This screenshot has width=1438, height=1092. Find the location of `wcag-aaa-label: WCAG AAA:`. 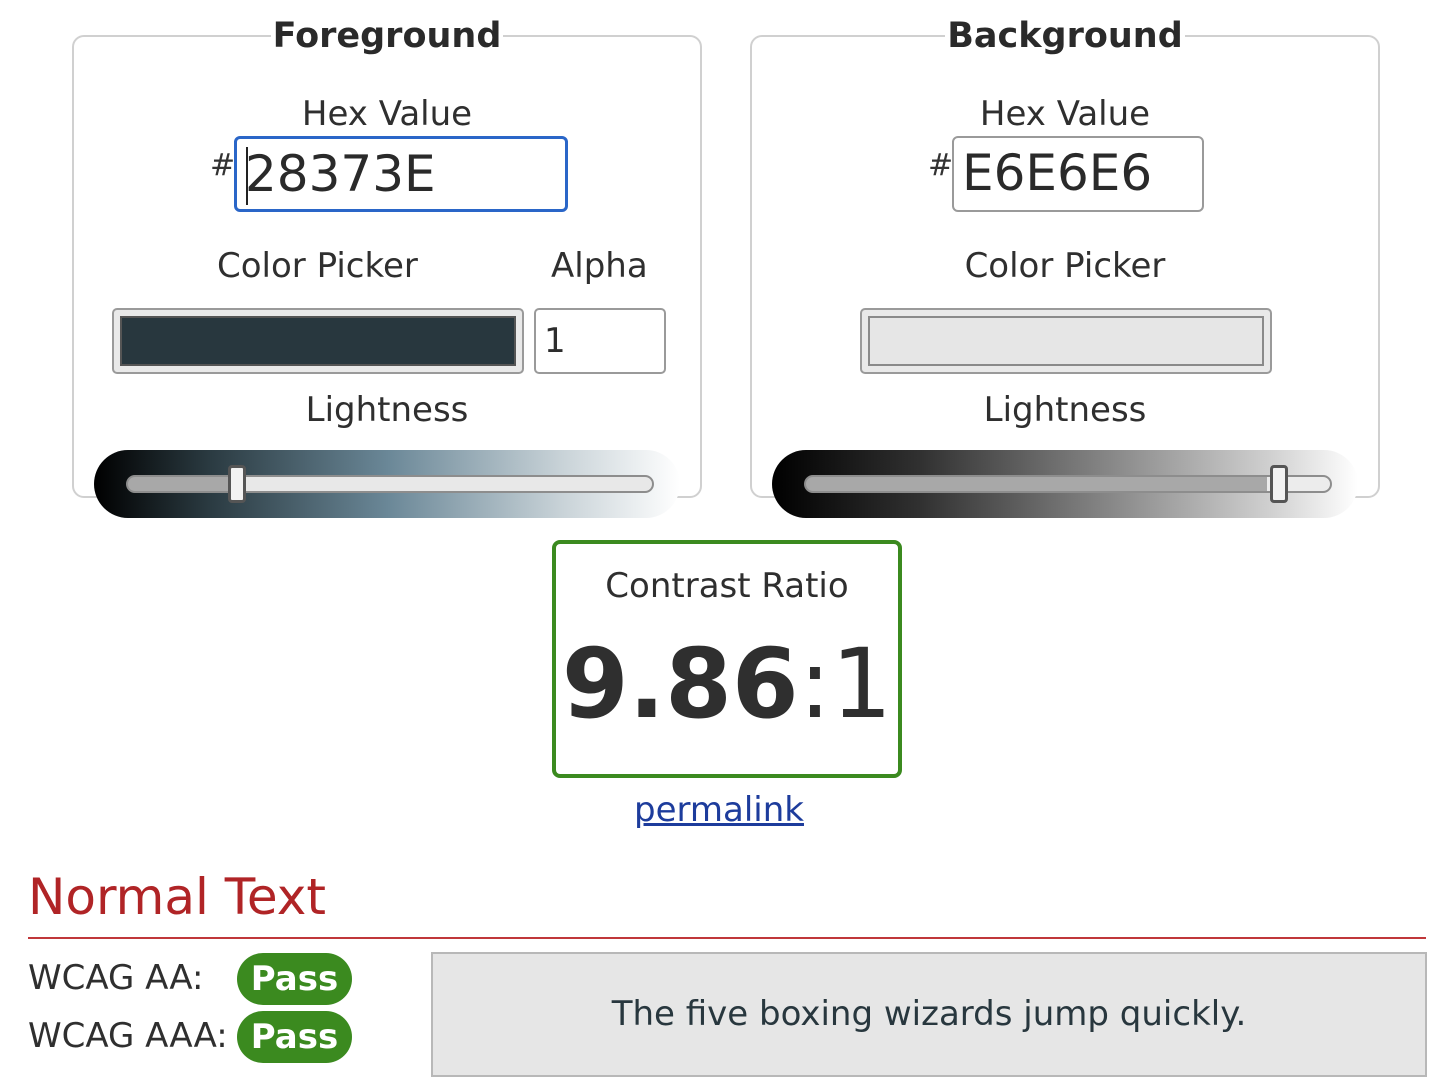

wcag-aaa-label: WCAG AAA: is located at coordinates (128, 1036).